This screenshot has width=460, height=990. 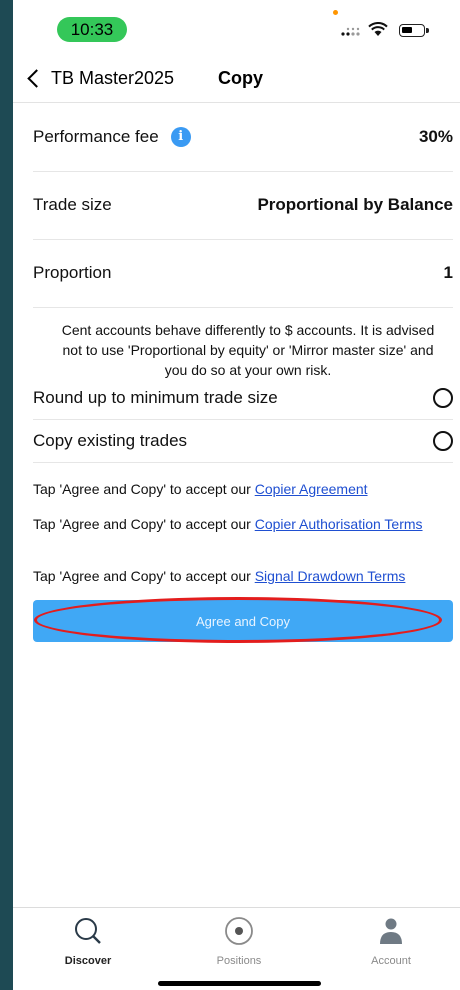 What do you see at coordinates (72, 204) in the screenshot?
I see `trade-size-label: Trade size` at bounding box center [72, 204].